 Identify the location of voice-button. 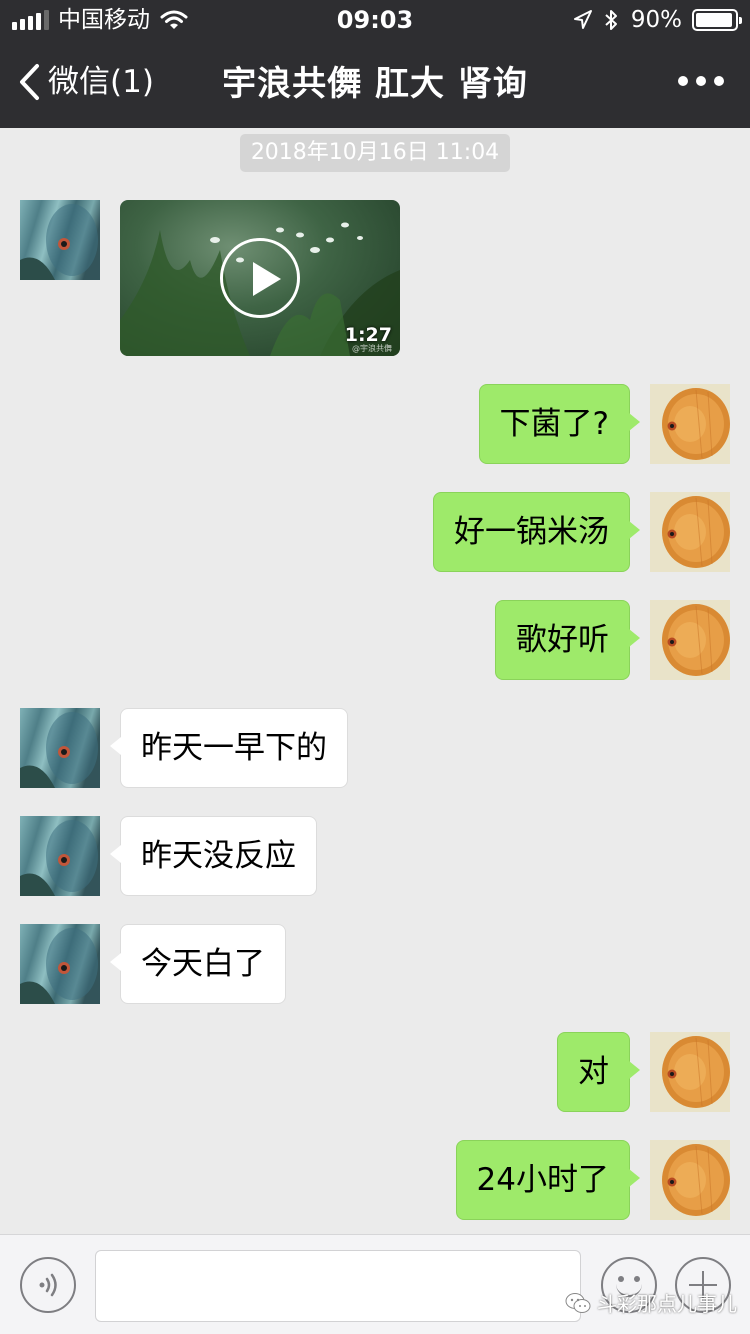
(48, 1285).